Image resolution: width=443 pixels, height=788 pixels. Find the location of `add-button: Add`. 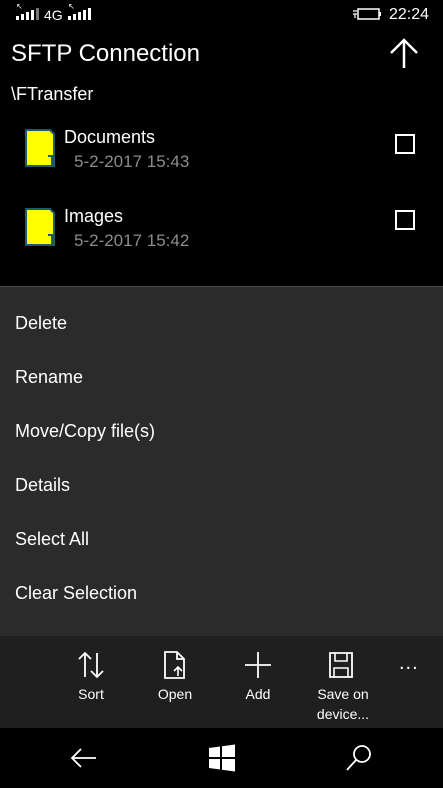

add-button: Add is located at coordinates (258, 682).